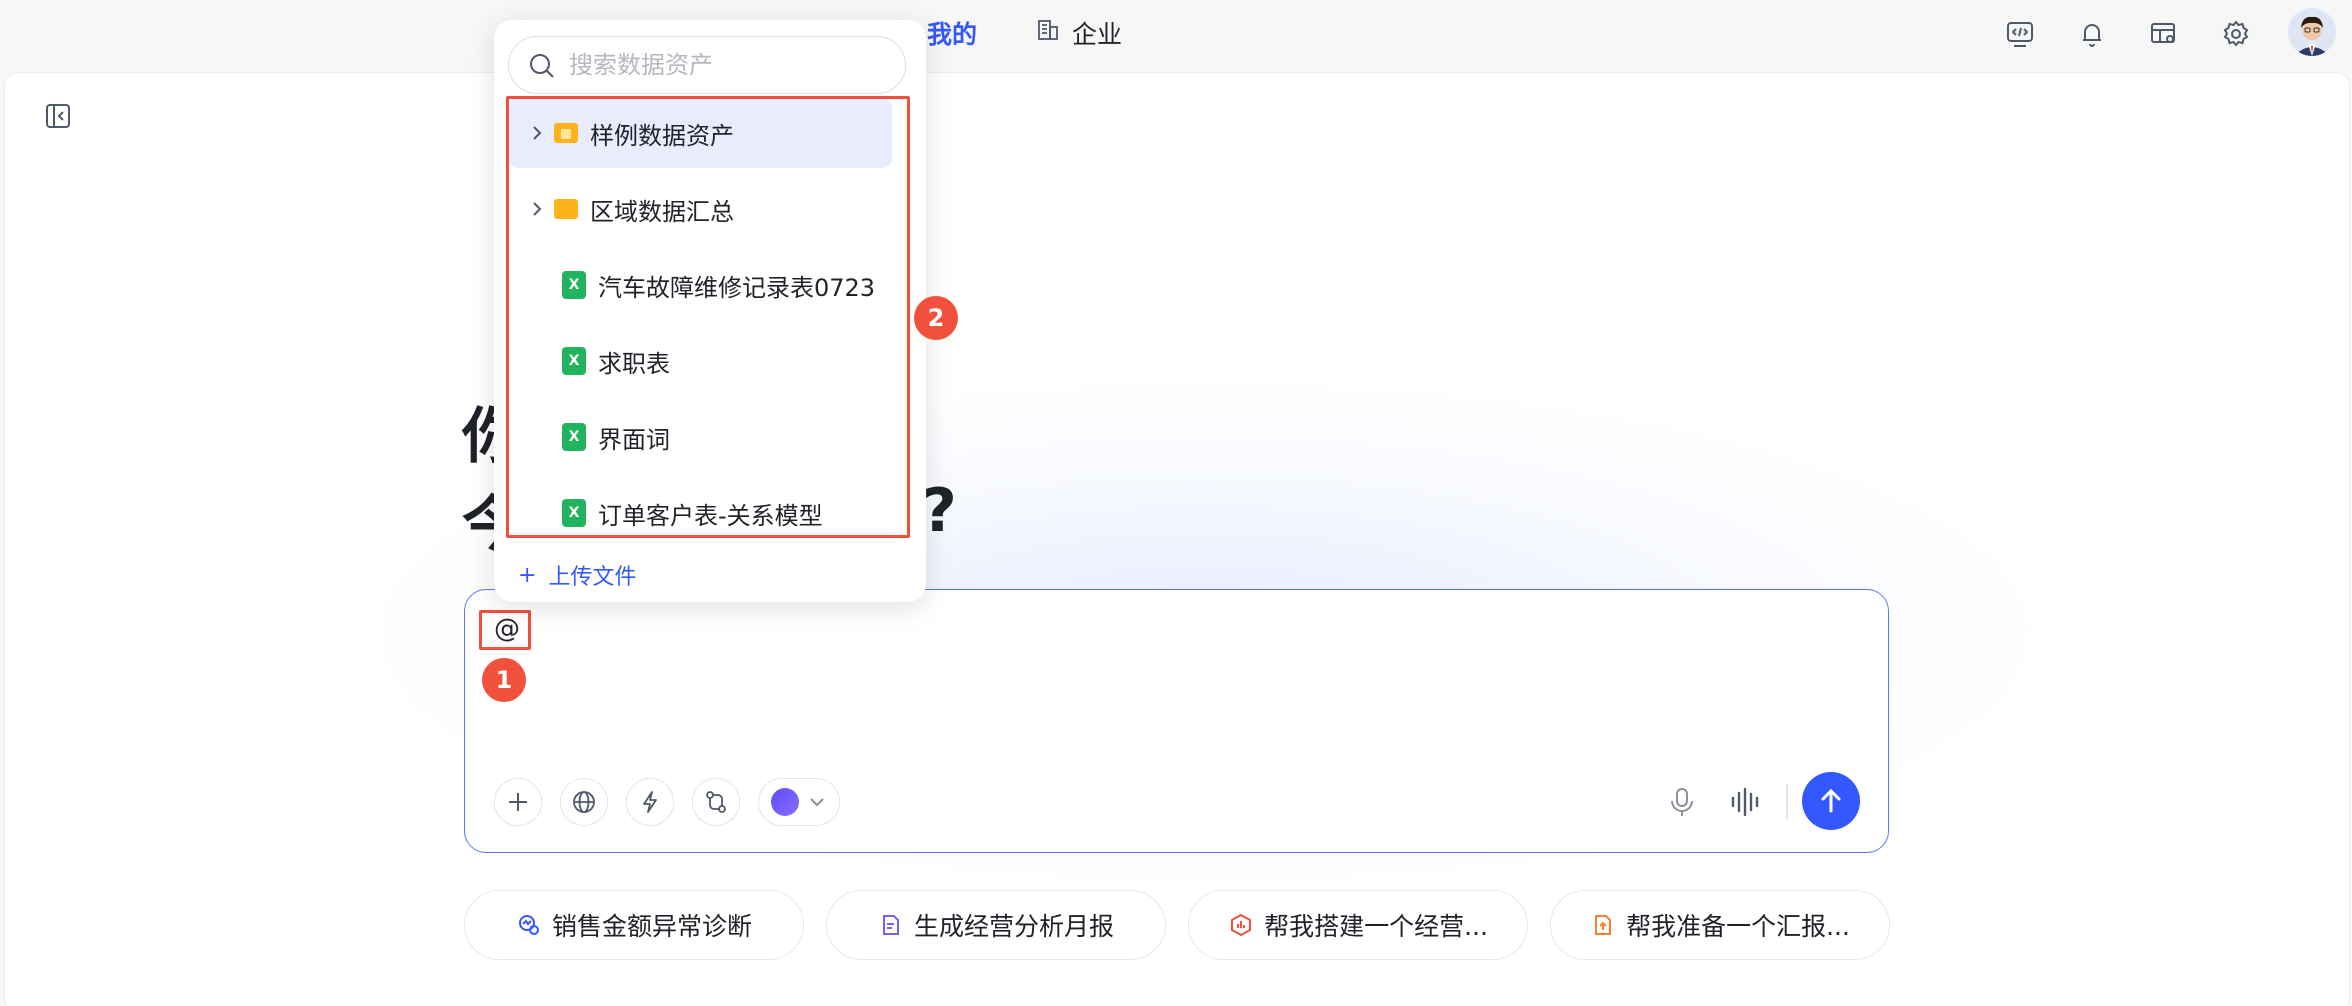  I want to click on search-icon, so click(542, 66).